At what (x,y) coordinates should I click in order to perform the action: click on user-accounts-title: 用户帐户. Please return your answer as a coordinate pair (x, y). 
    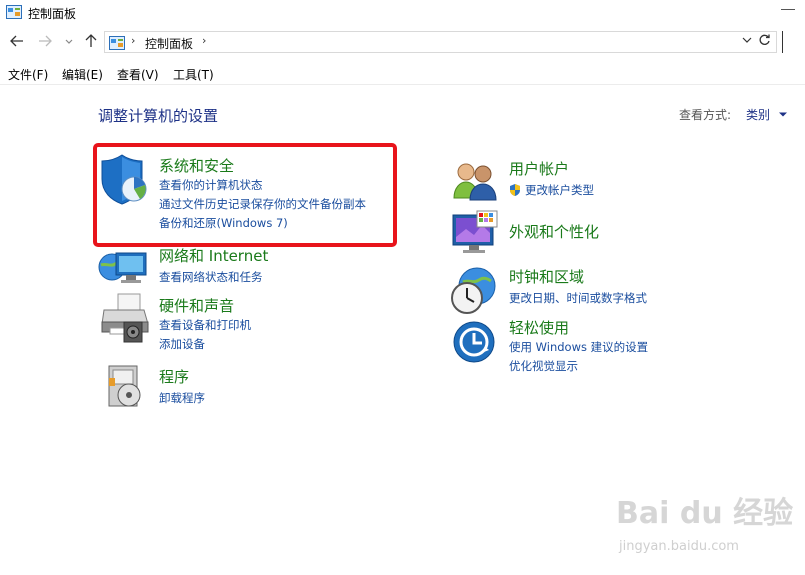
    Looking at the image, I should click on (539, 168).